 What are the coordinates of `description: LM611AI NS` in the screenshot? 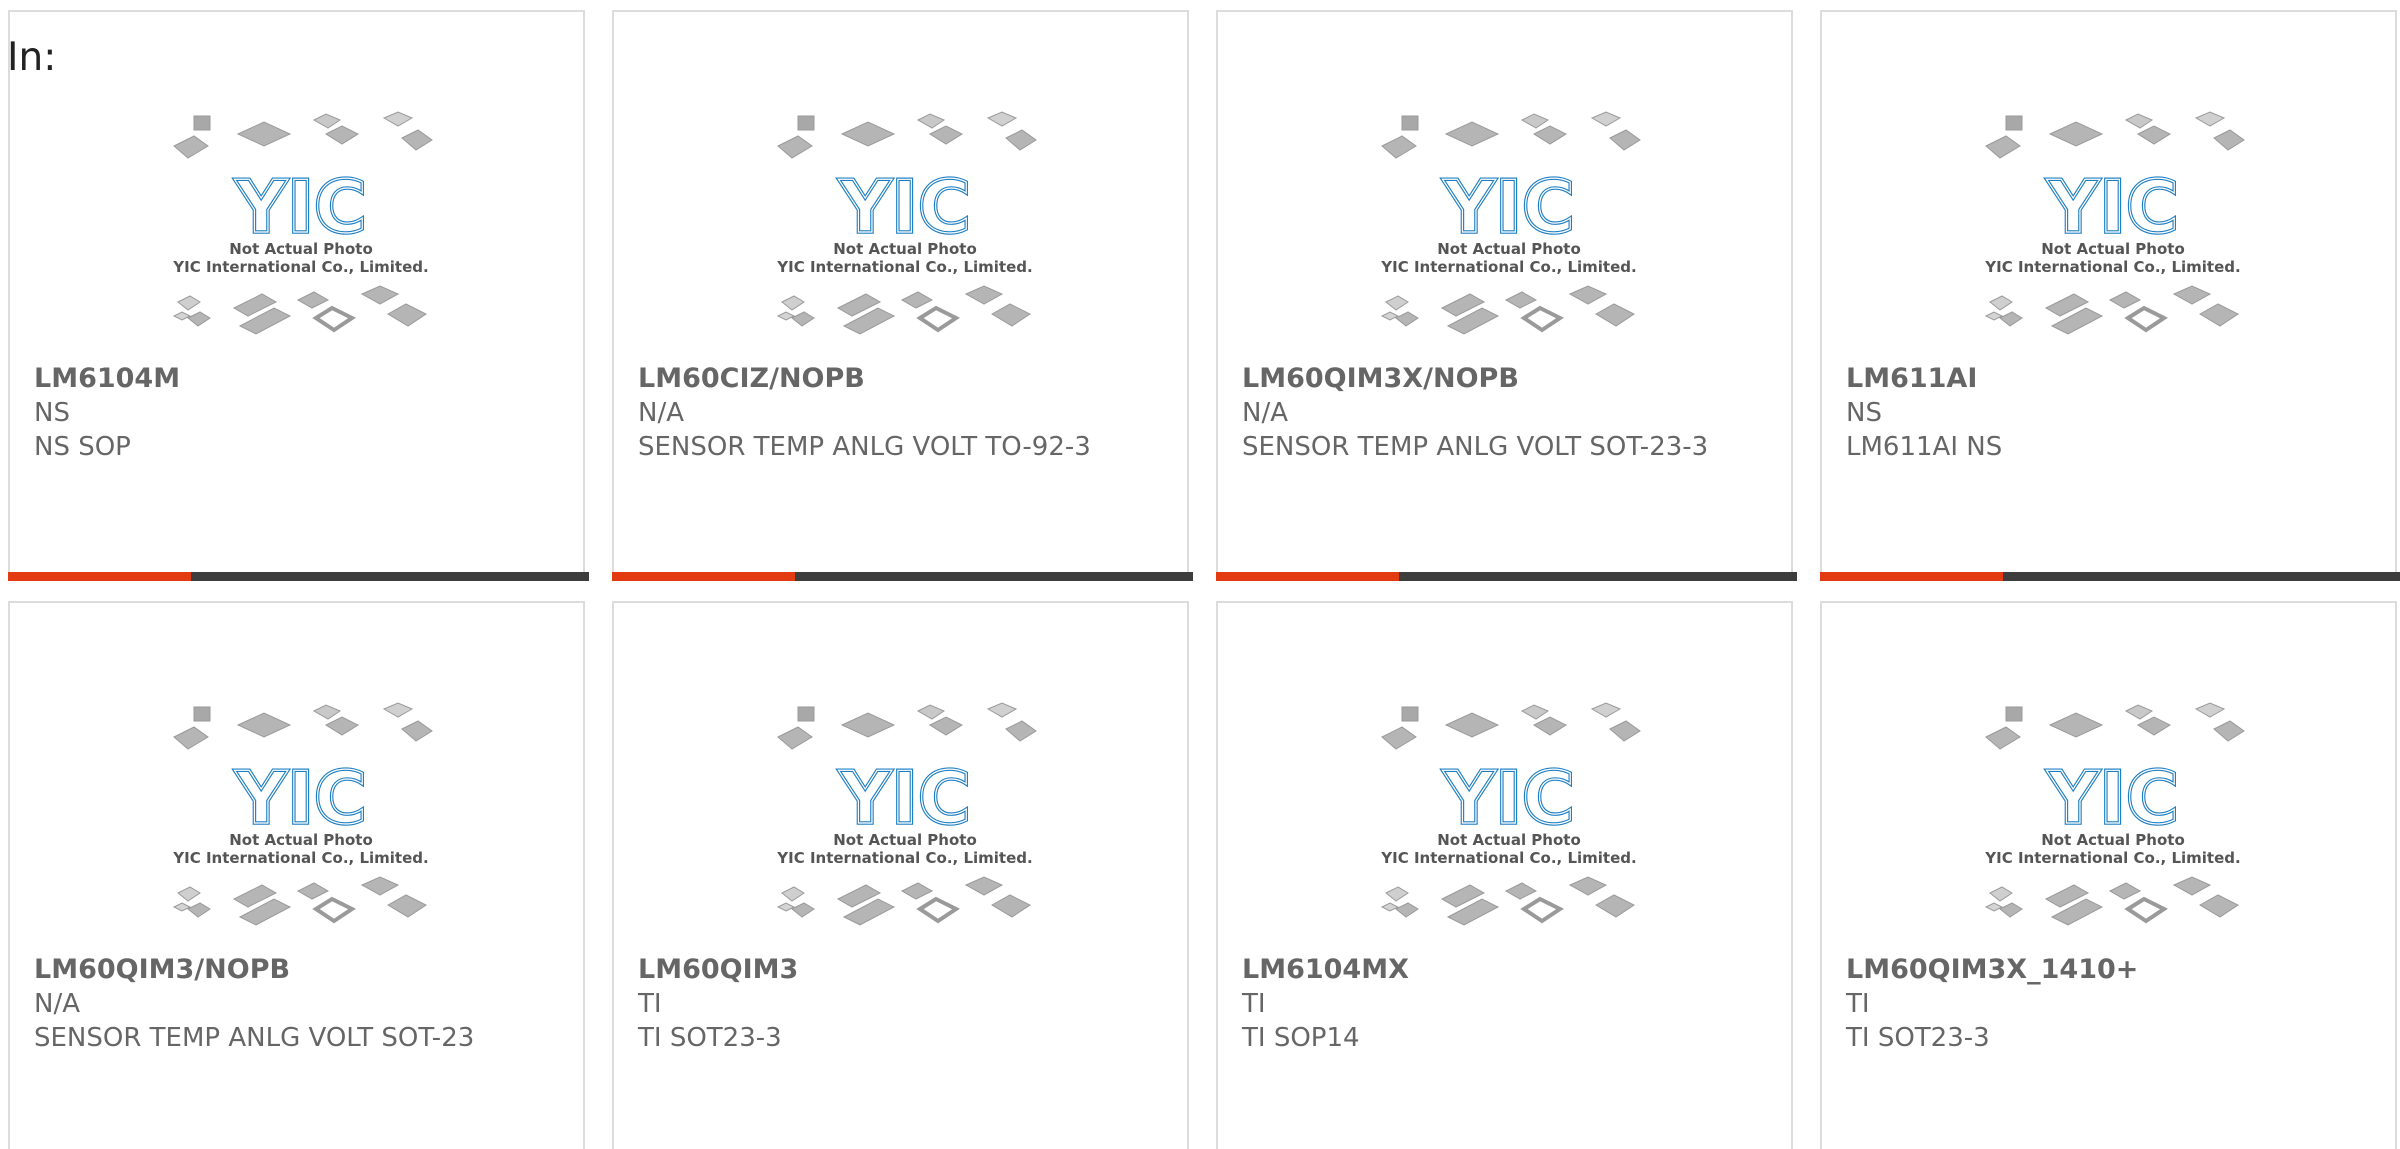 It's located at (1924, 447).